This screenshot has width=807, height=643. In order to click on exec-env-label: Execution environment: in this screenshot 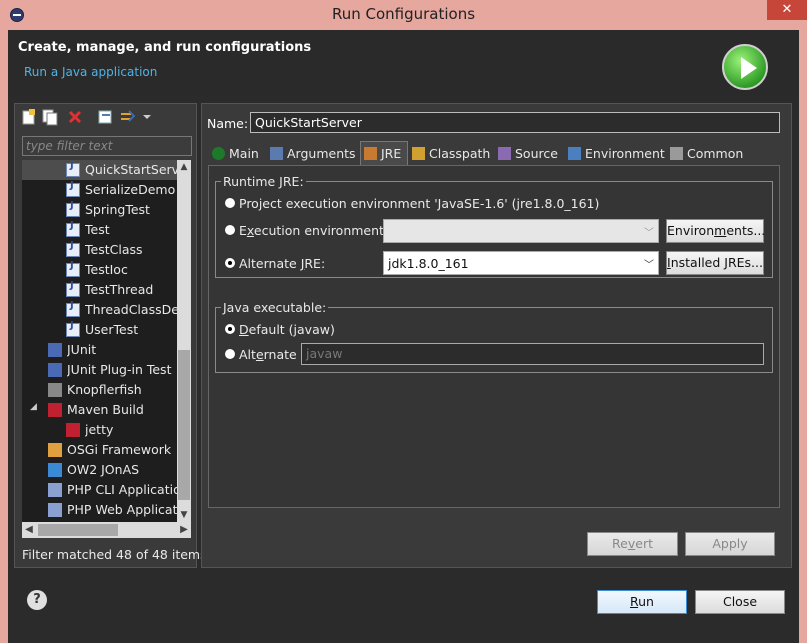, I will do `click(314, 230)`.